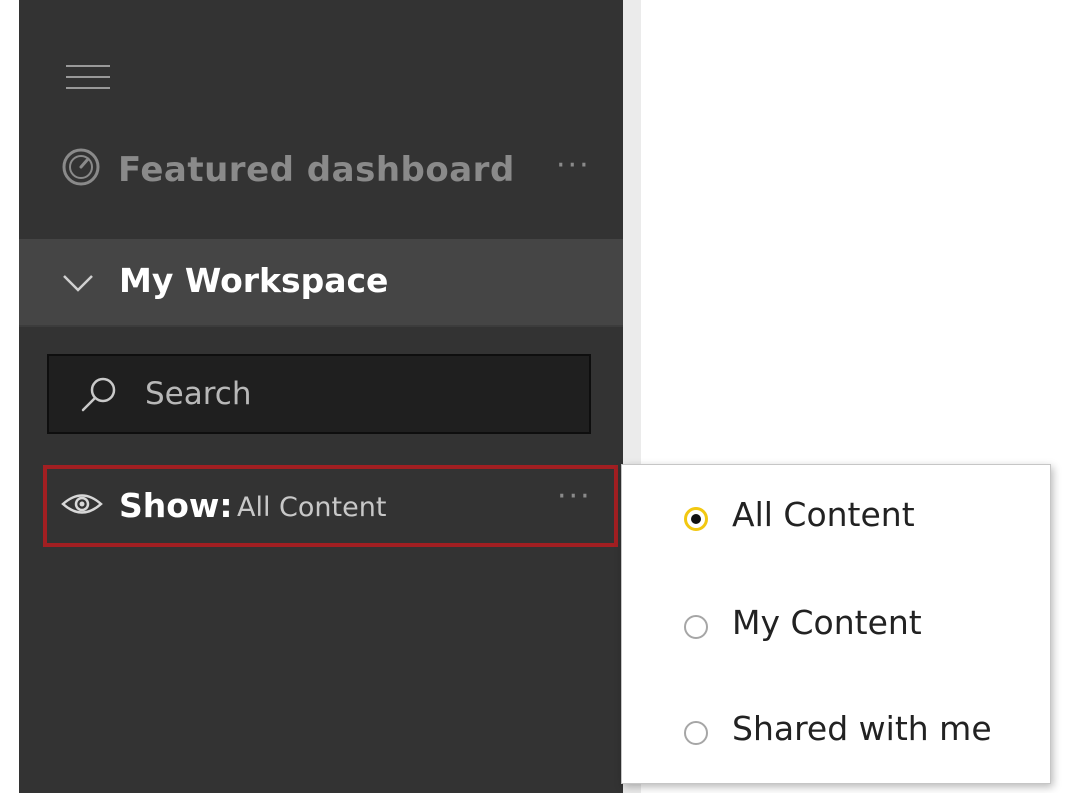 This screenshot has height=793, width=1066. Describe the element at coordinates (312, 507) in the screenshot. I see `show-value: All Content` at that location.